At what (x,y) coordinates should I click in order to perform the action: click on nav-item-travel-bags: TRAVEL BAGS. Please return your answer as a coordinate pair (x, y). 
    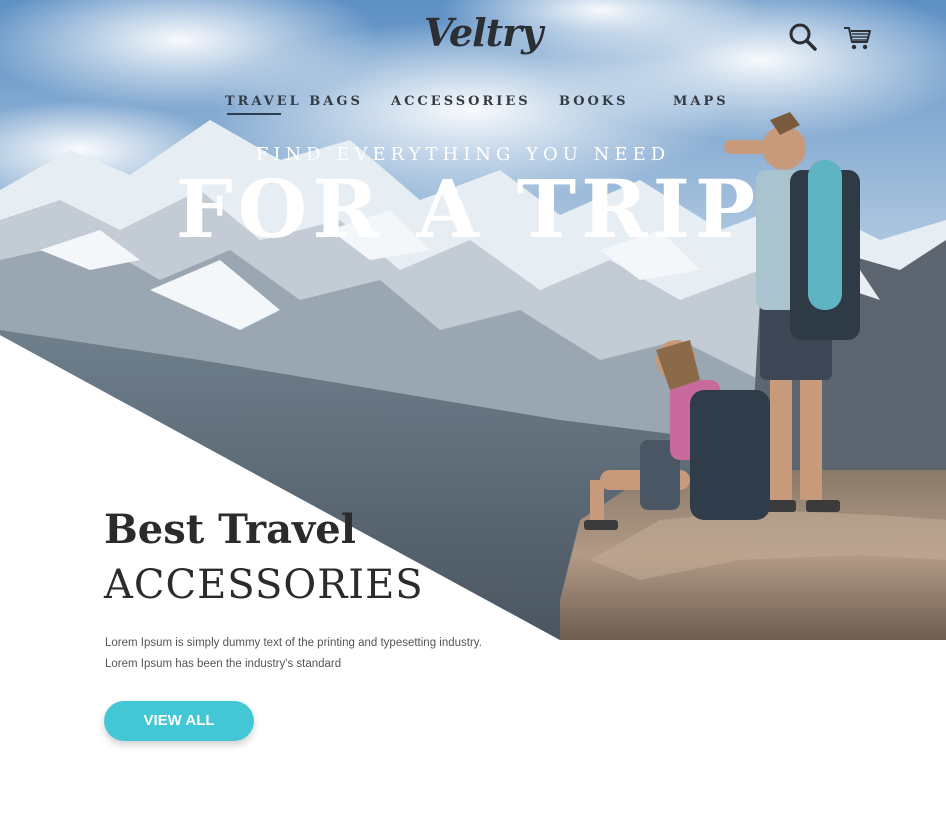
    Looking at the image, I should click on (294, 104).